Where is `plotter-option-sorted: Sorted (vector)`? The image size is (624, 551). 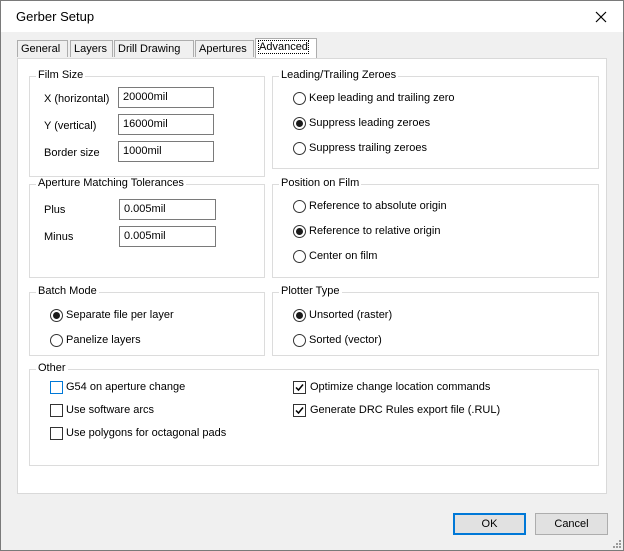
plotter-option-sorted: Sorted (vector) is located at coordinates (345, 340).